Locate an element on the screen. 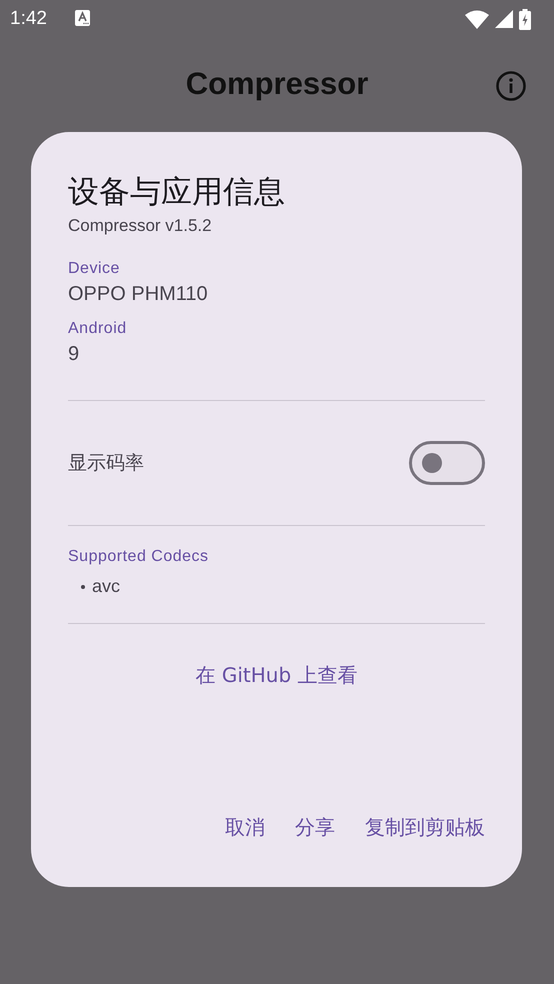  field-label: Device is located at coordinates (94, 269).